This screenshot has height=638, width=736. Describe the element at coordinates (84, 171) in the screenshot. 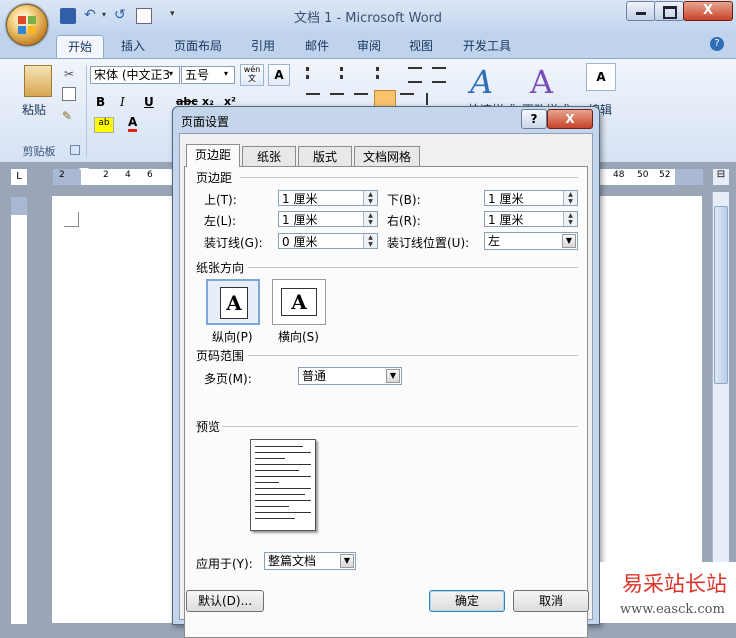

I see `first-line-indent-marker` at that location.